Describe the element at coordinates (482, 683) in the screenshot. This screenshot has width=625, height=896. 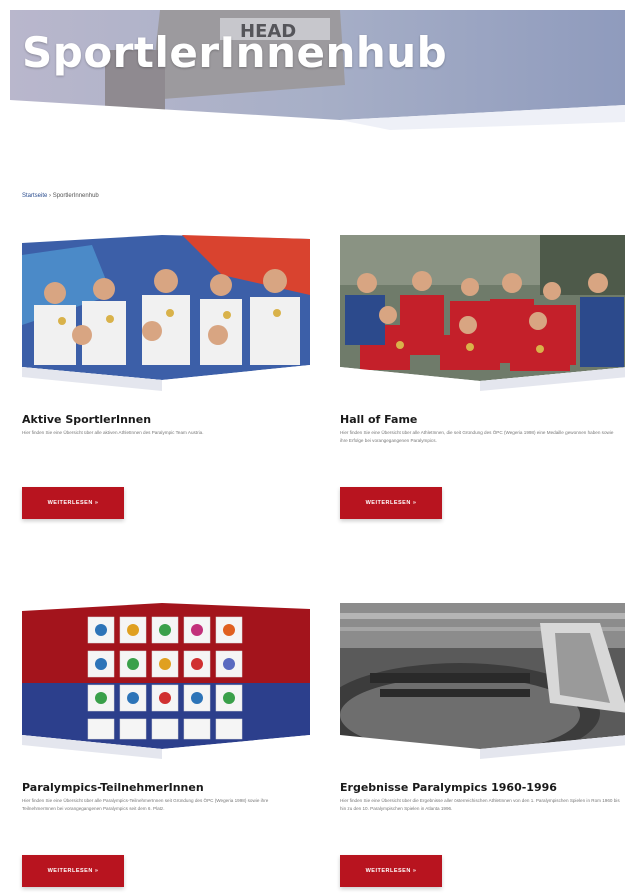
I see `card-image-historic-stadium` at that location.